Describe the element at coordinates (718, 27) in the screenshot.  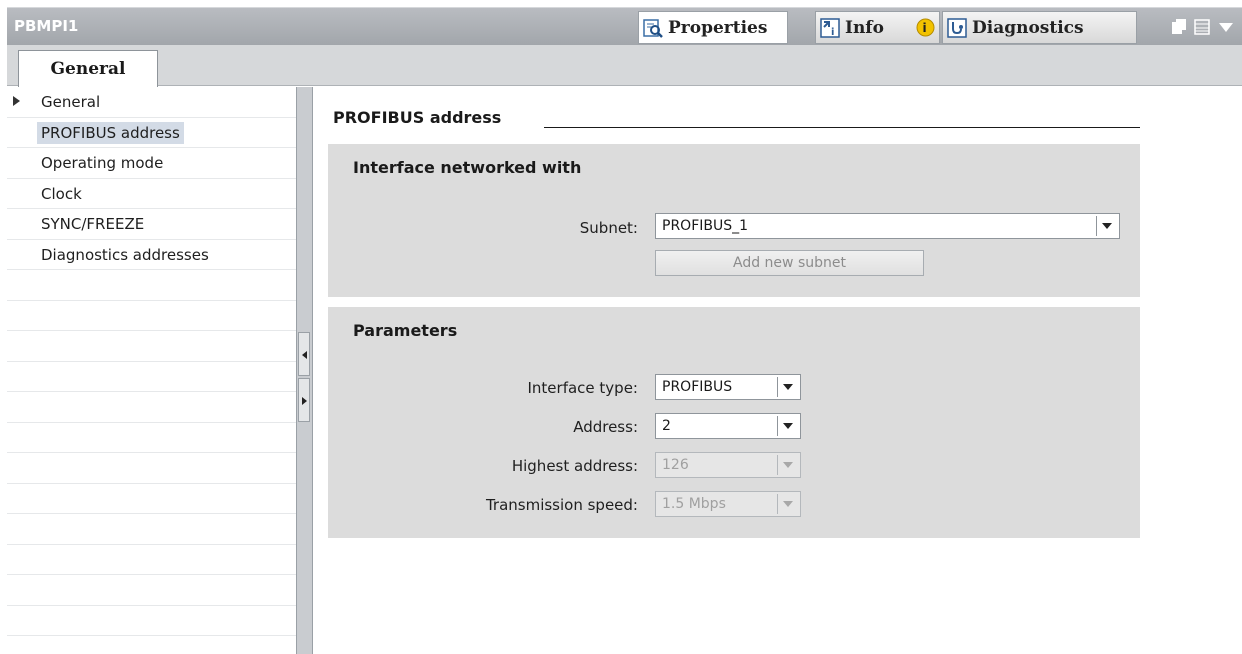
I see `tab-properties-label: Properties` at that location.